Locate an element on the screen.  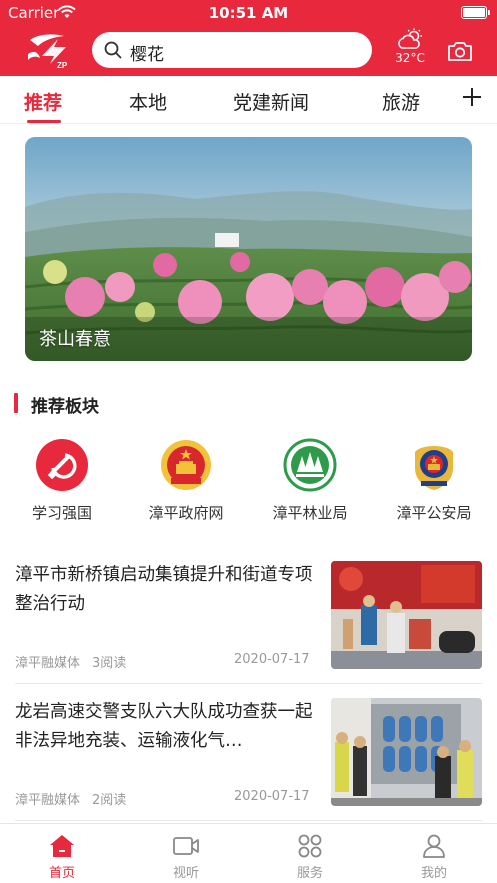
active-tab-indicator is located at coordinates (44, 121).